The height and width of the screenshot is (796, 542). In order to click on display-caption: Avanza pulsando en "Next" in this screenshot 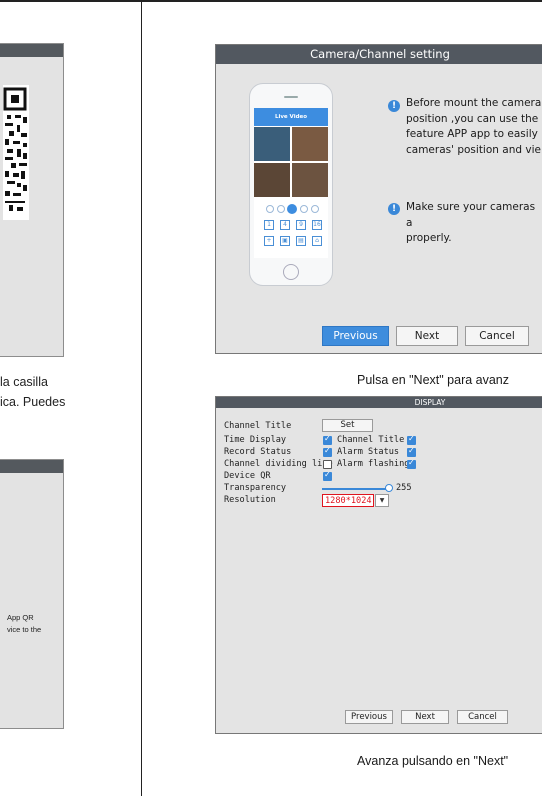, I will do `click(433, 761)`.